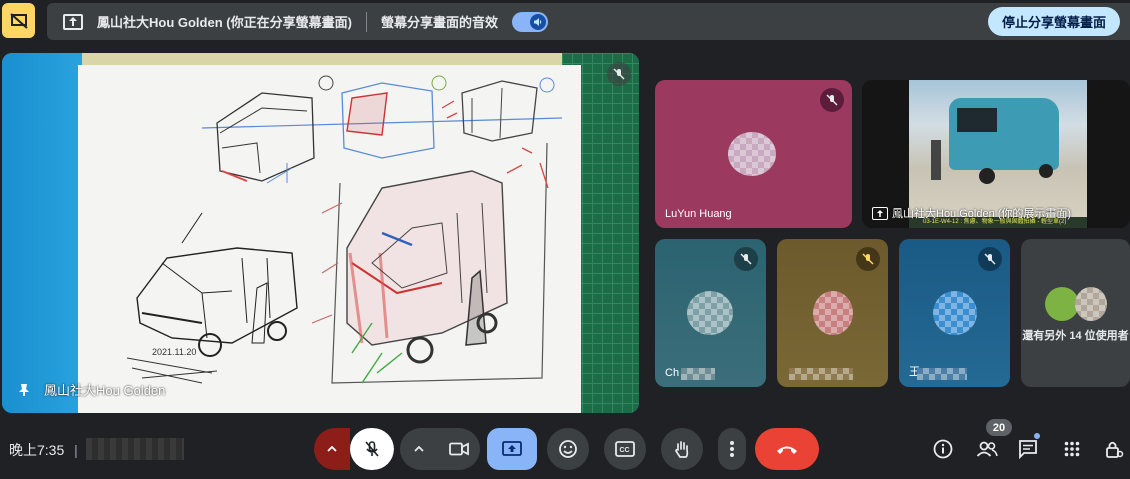 The image size is (1130, 479). I want to click on main-tile-mute-indicator, so click(619, 74).